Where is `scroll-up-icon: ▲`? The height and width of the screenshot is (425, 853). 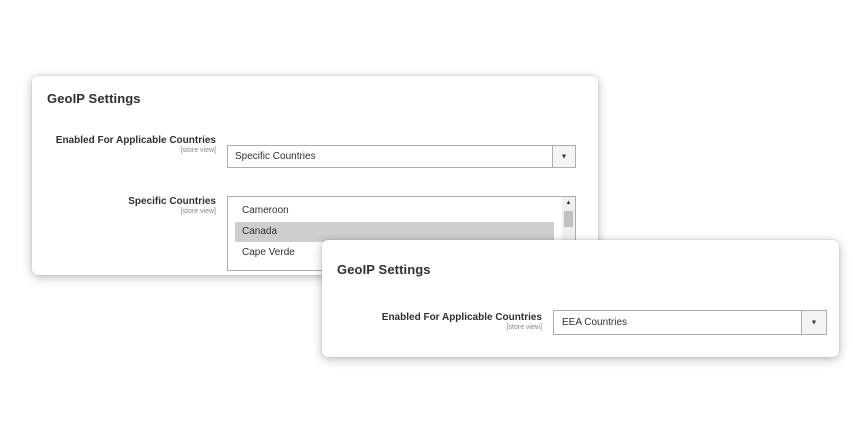 scroll-up-icon: ▲ is located at coordinates (568, 203).